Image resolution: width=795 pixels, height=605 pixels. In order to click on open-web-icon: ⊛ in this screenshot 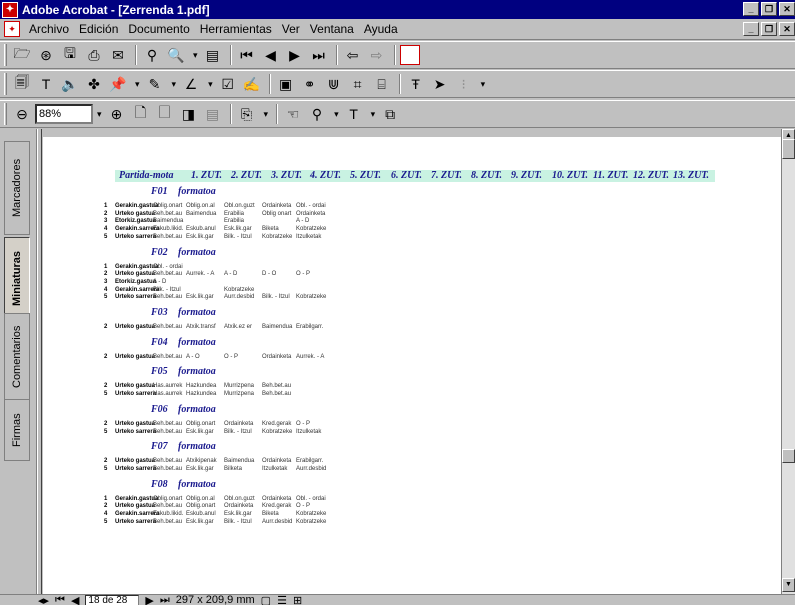, I will do `click(46, 55)`.